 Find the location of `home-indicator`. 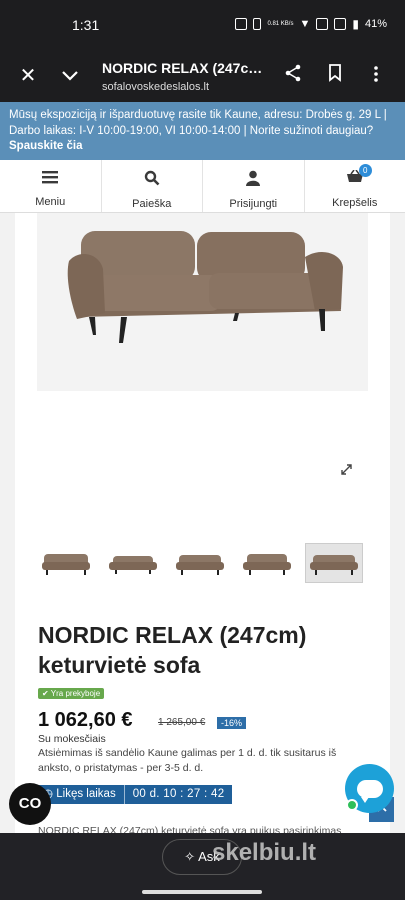

home-indicator is located at coordinates (202, 892).